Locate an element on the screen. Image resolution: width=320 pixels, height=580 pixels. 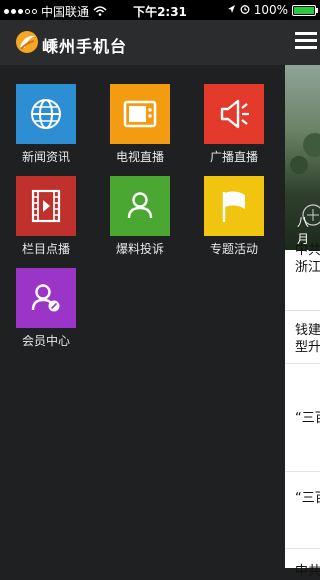
menu-item-tv-live is located at coordinates (140, 114).